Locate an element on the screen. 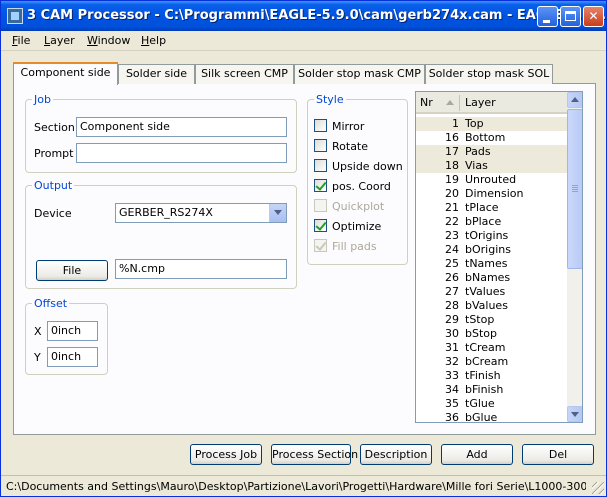  layer-number: 30 is located at coordinates (452, 333).